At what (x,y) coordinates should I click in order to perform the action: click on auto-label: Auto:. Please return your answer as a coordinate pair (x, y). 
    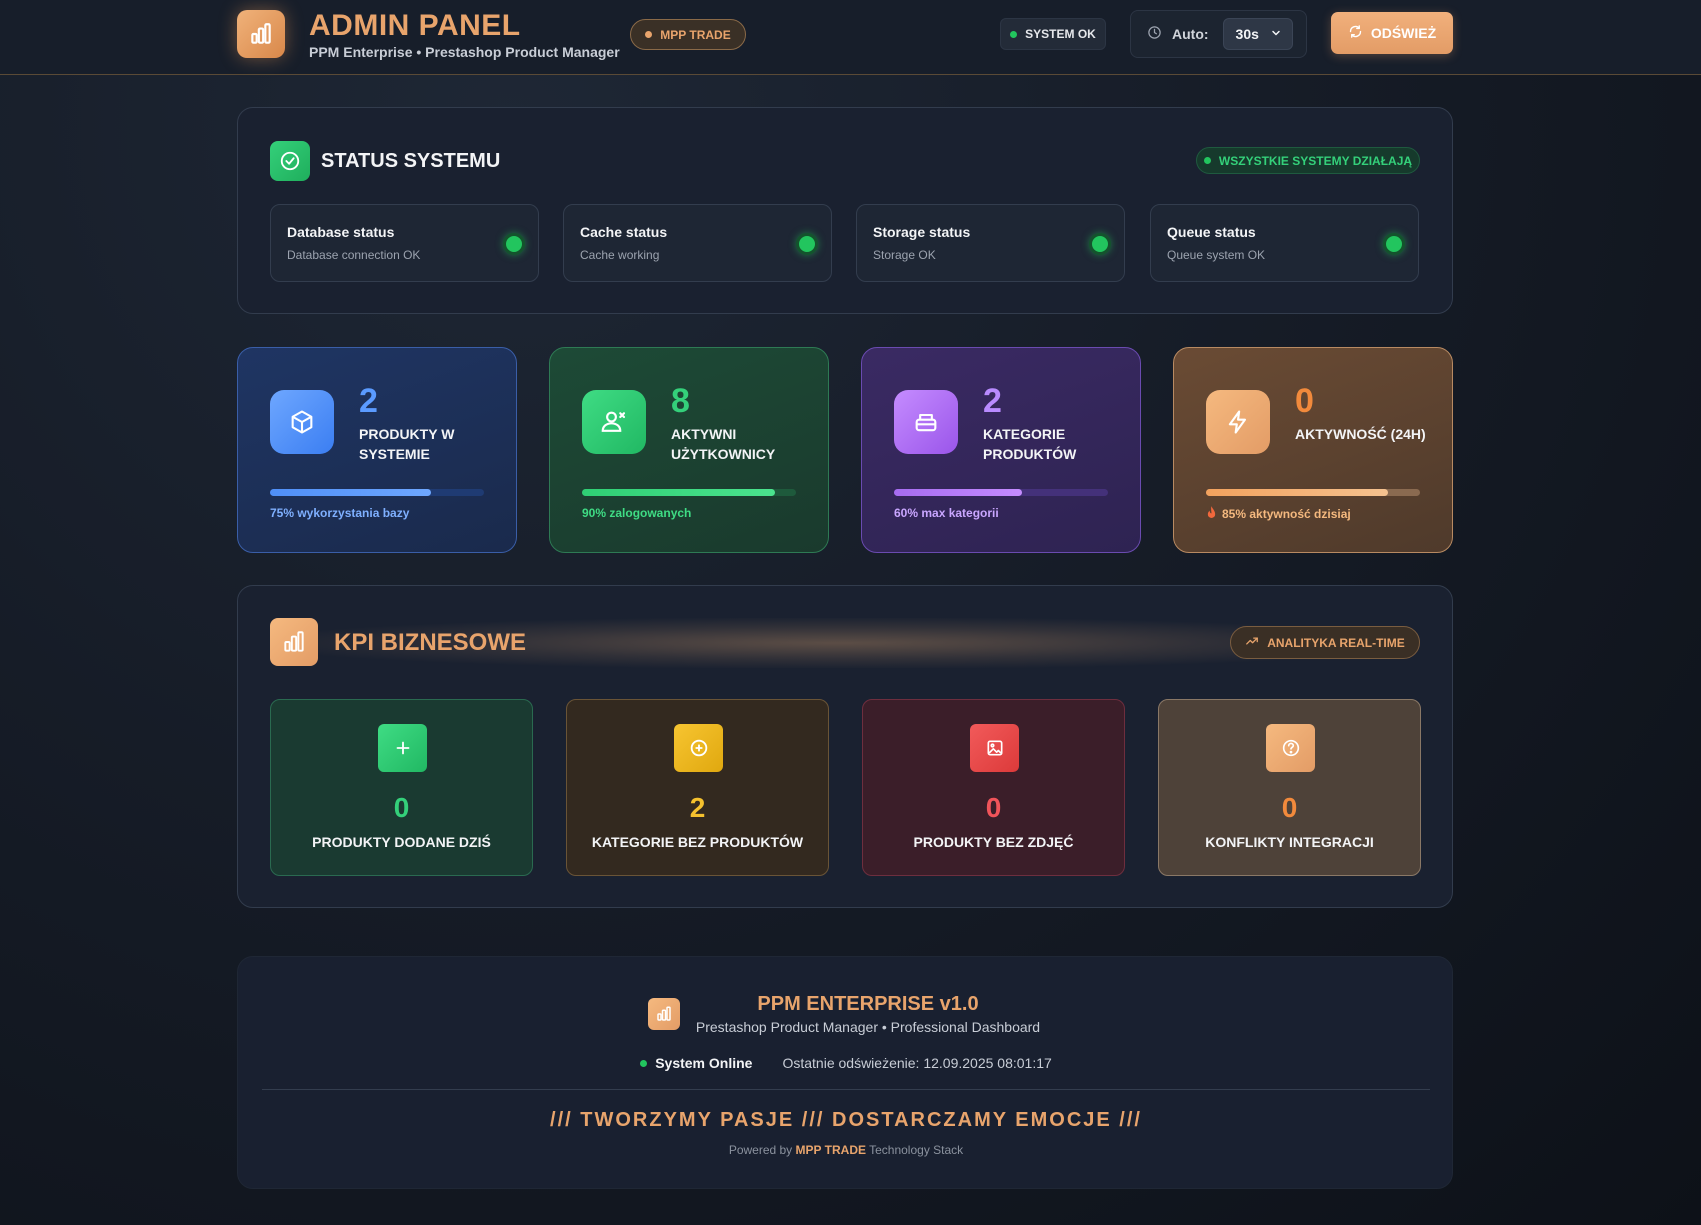
    Looking at the image, I should click on (1190, 34).